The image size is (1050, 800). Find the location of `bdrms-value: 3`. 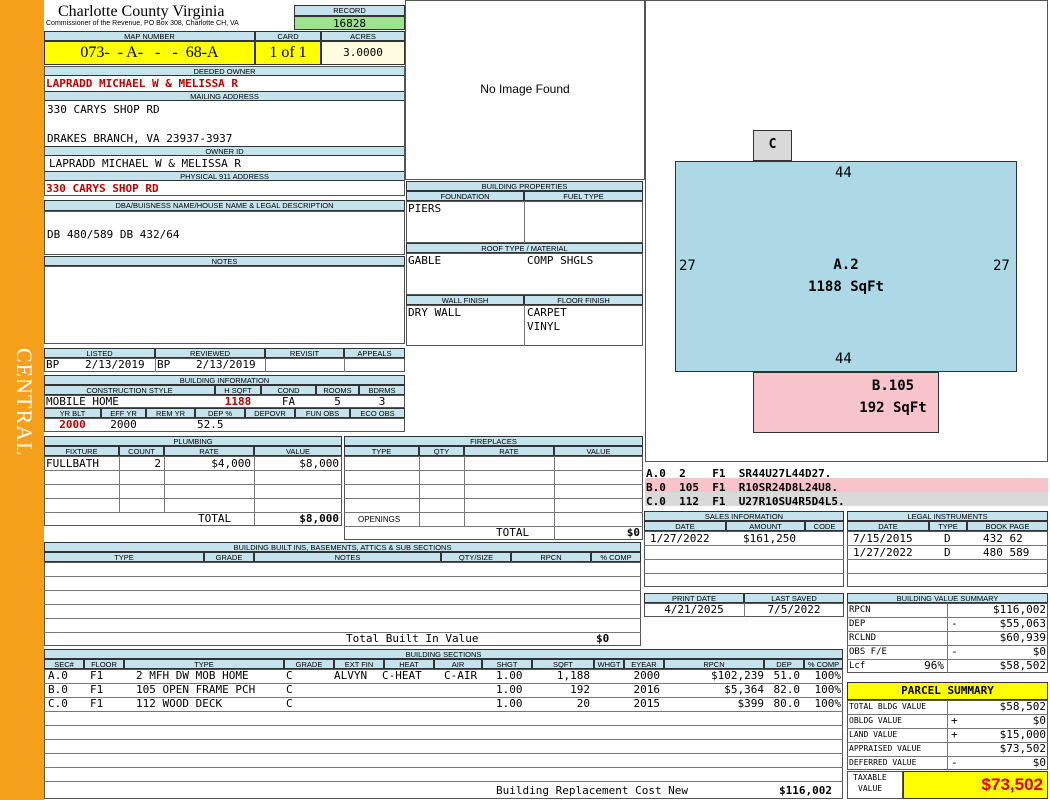

bdrms-value: 3 is located at coordinates (382, 401).